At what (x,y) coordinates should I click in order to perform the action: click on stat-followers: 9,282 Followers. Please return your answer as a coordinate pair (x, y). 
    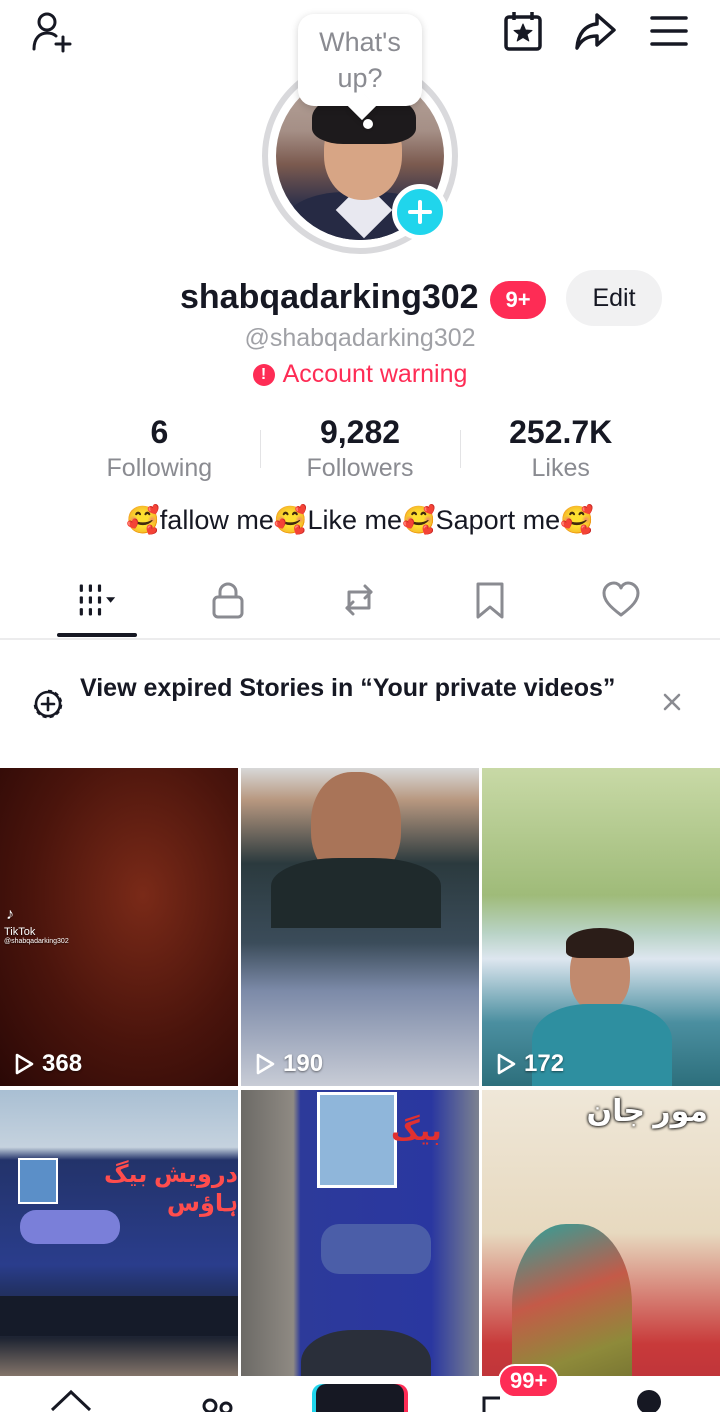
    Looking at the image, I should click on (360, 450).